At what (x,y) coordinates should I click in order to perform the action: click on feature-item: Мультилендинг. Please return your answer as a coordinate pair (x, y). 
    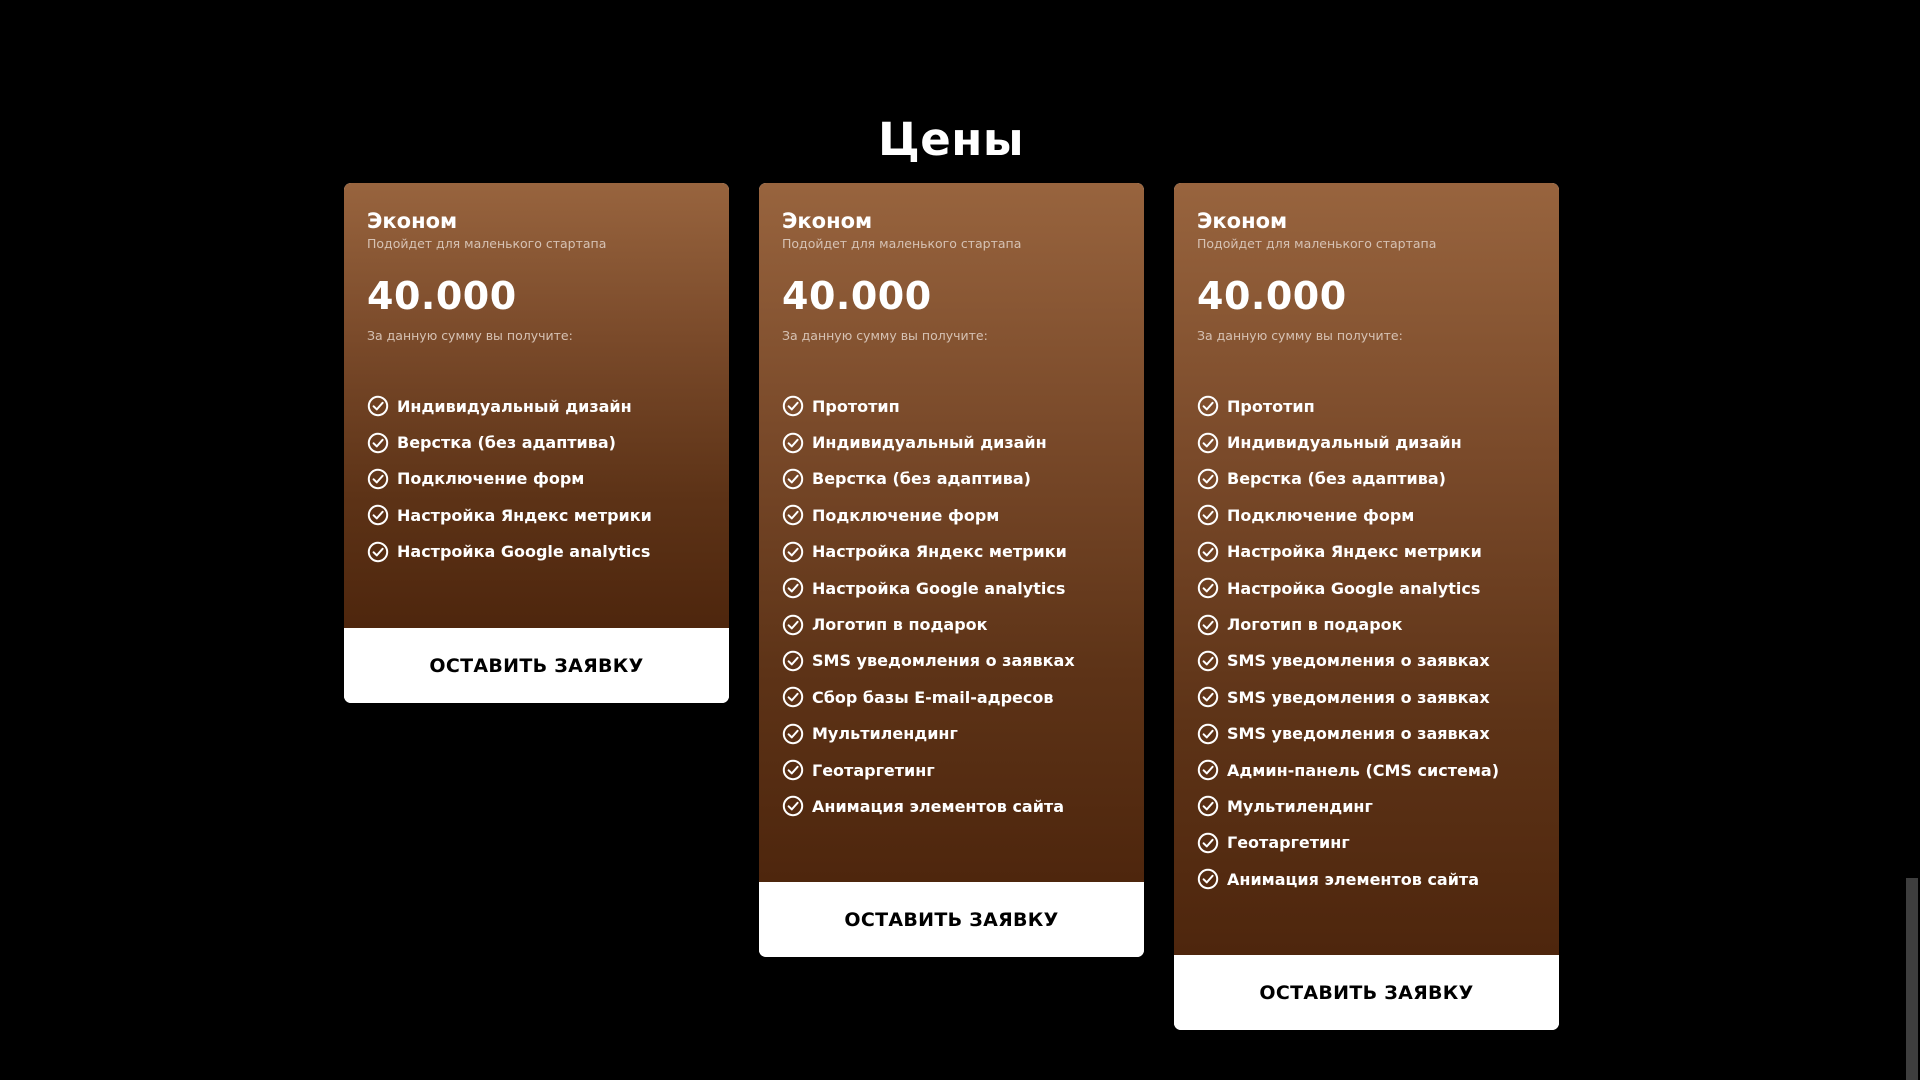
    Looking at the image, I should click on (1368, 806).